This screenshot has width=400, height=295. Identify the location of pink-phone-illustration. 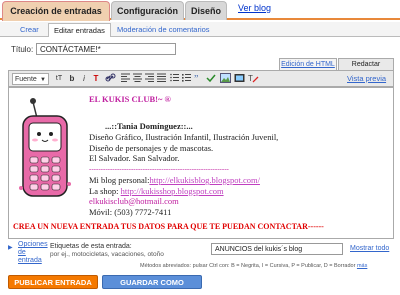
(45, 147).